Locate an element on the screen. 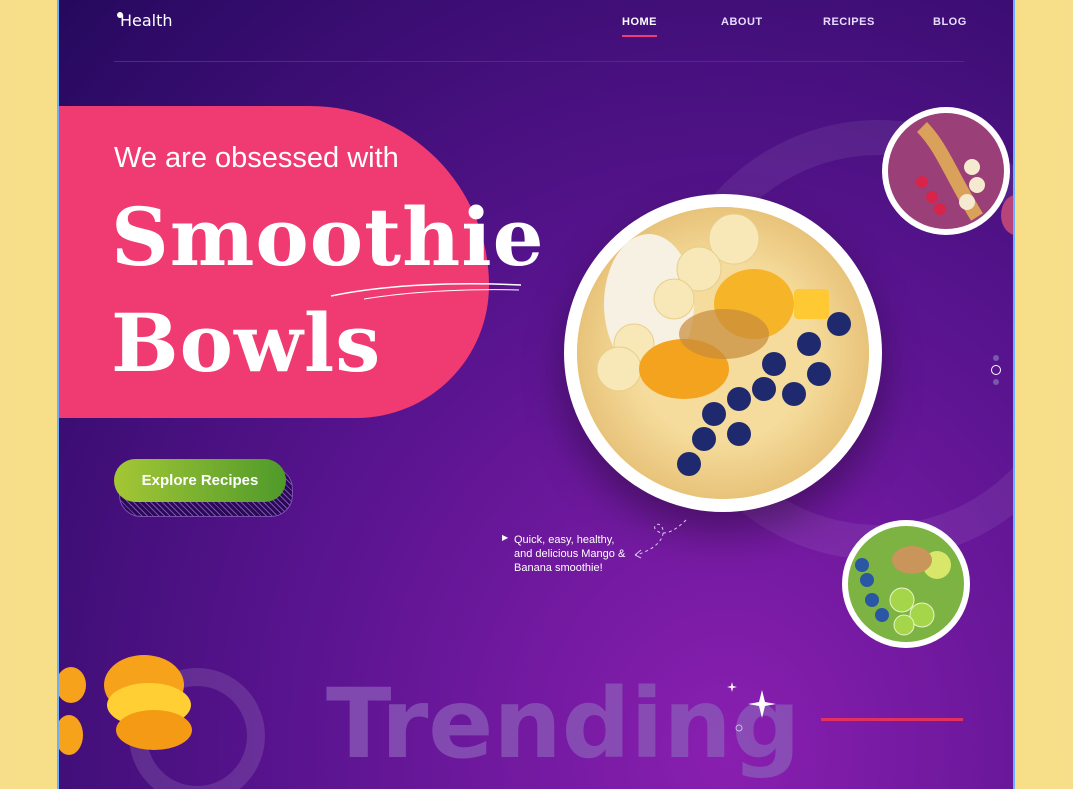  brand-logo: Health is located at coordinates (143, 20).